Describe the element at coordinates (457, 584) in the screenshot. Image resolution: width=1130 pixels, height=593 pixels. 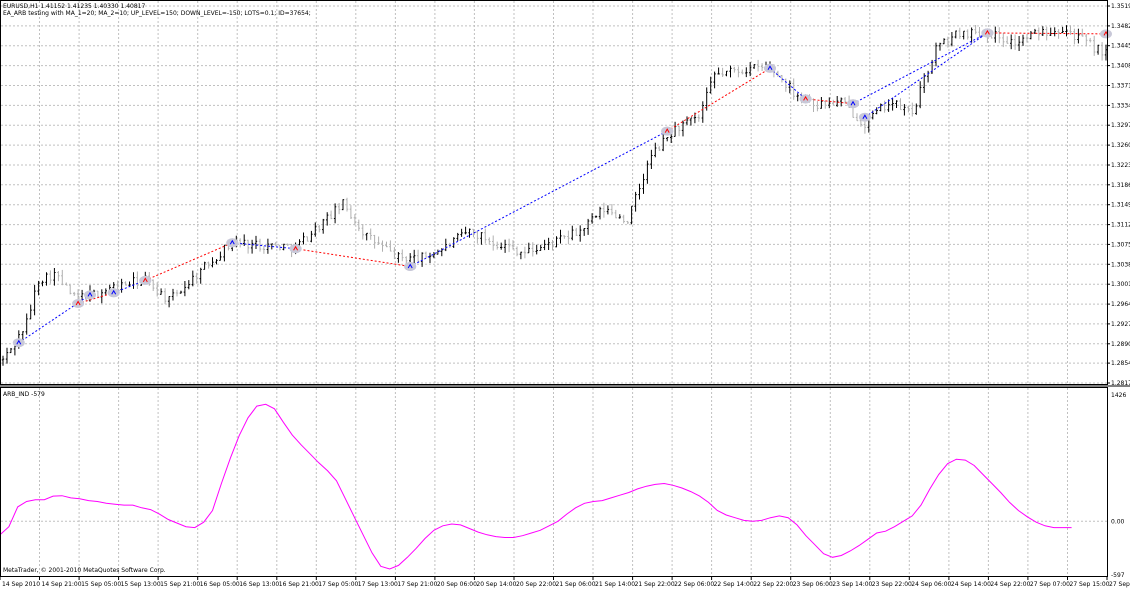
I see `time-tick-label: 20 Sep 06:00` at that location.